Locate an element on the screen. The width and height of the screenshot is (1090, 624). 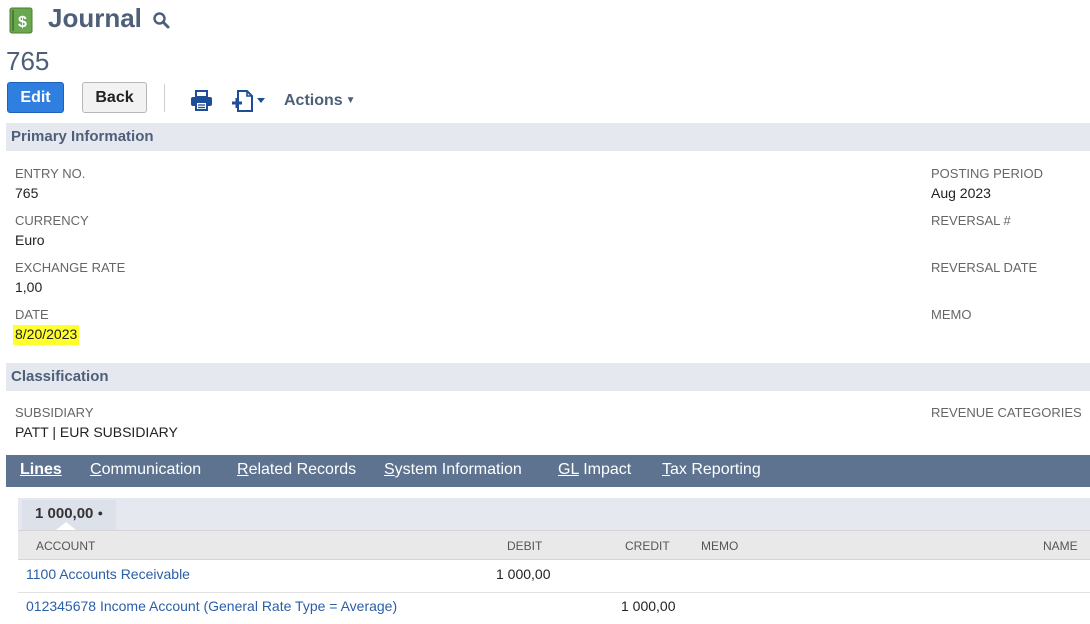
tab-gl-impact: GL Impact is located at coordinates (594, 470).